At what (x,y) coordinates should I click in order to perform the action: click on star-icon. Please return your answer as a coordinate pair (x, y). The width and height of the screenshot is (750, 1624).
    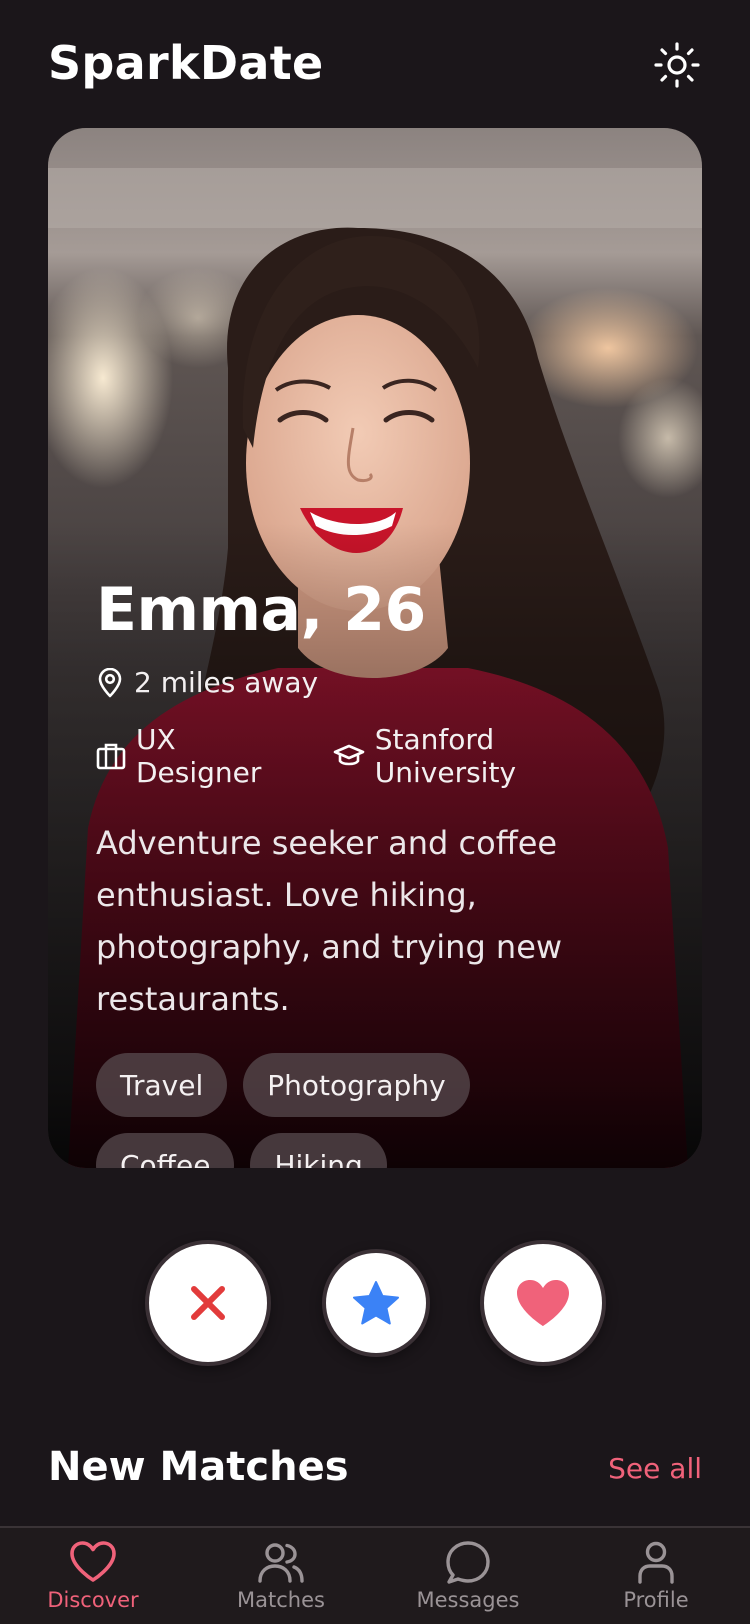
    Looking at the image, I should click on (376, 1303).